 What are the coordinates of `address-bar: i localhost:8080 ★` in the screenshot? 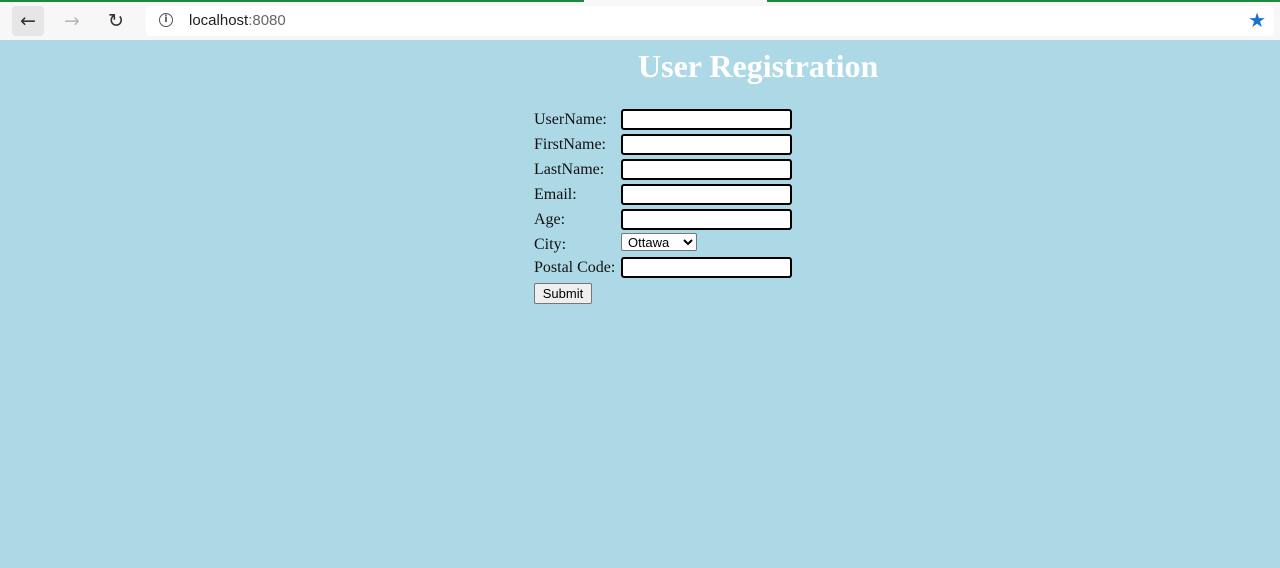 It's located at (710, 21).